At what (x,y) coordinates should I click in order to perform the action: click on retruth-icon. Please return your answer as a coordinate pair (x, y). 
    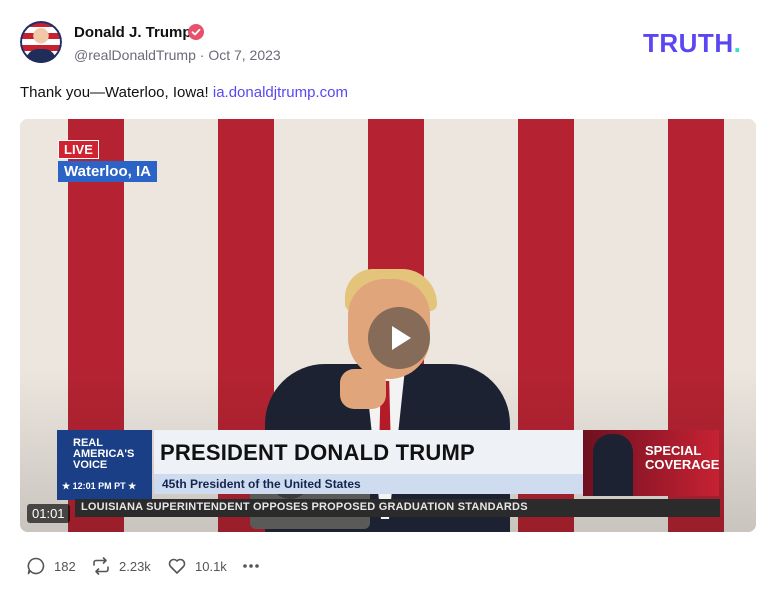
    Looking at the image, I should click on (101, 566).